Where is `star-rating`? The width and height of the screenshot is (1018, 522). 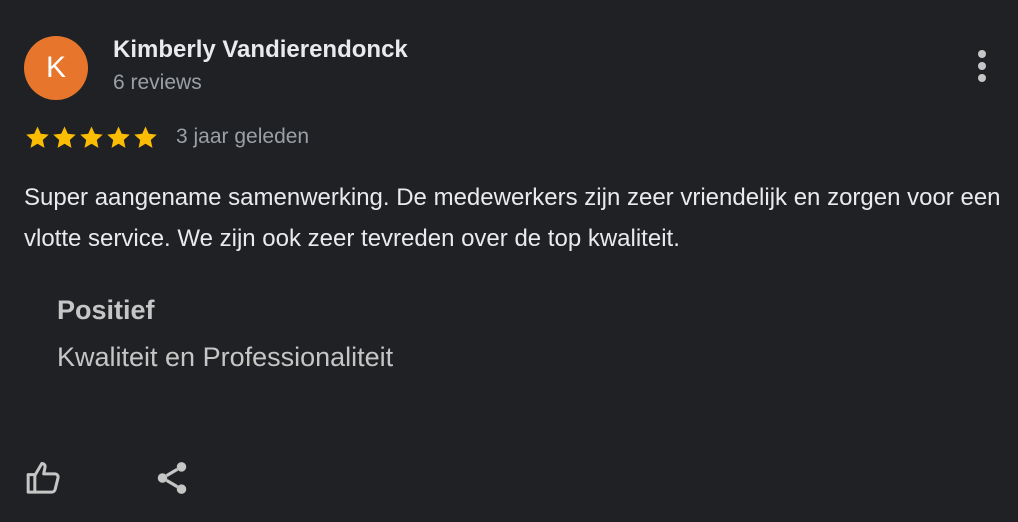 star-rating is located at coordinates (91, 137).